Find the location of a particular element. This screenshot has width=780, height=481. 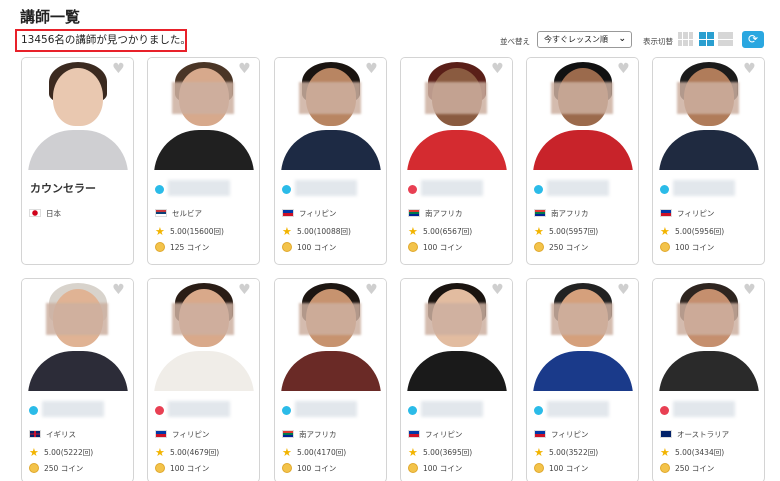

teacher-country-text: オーストラリア is located at coordinates (703, 434).